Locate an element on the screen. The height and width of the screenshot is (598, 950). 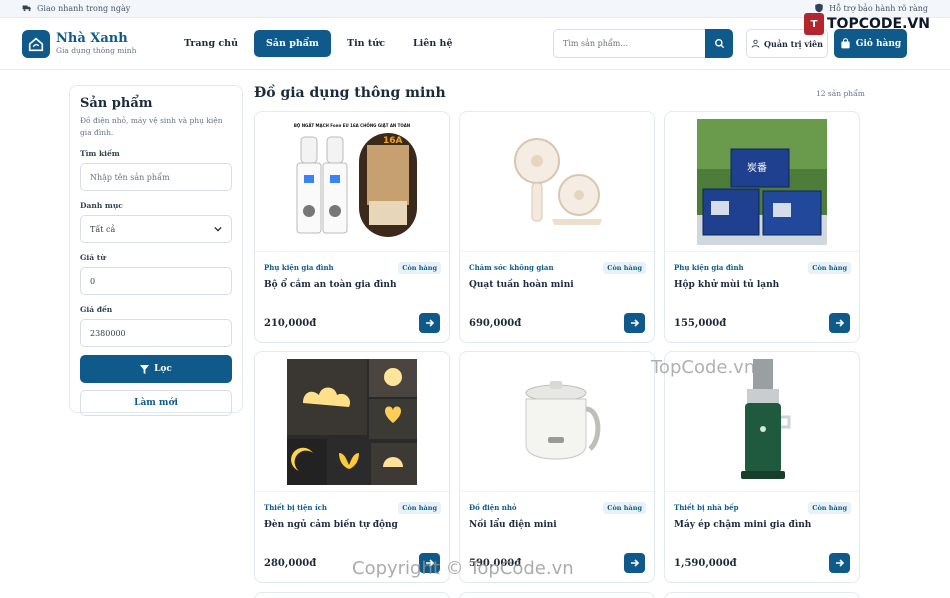
price-from-input: 0 is located at coordinates (156, 281).